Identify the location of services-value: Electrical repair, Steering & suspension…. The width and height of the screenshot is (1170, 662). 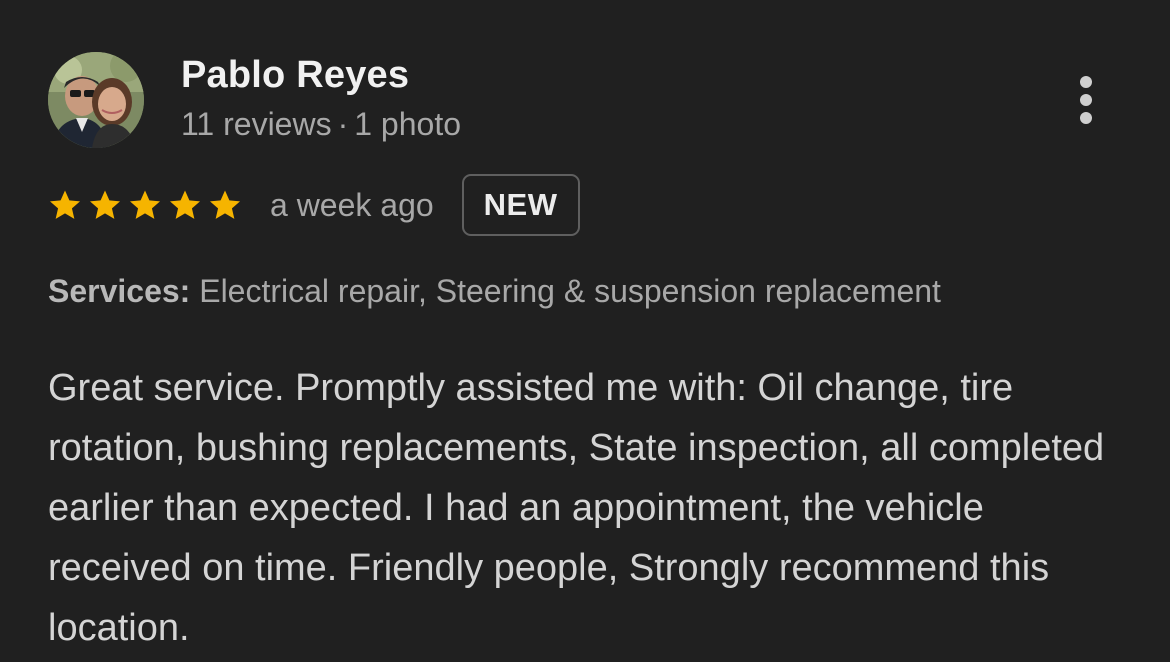
(570, 291).